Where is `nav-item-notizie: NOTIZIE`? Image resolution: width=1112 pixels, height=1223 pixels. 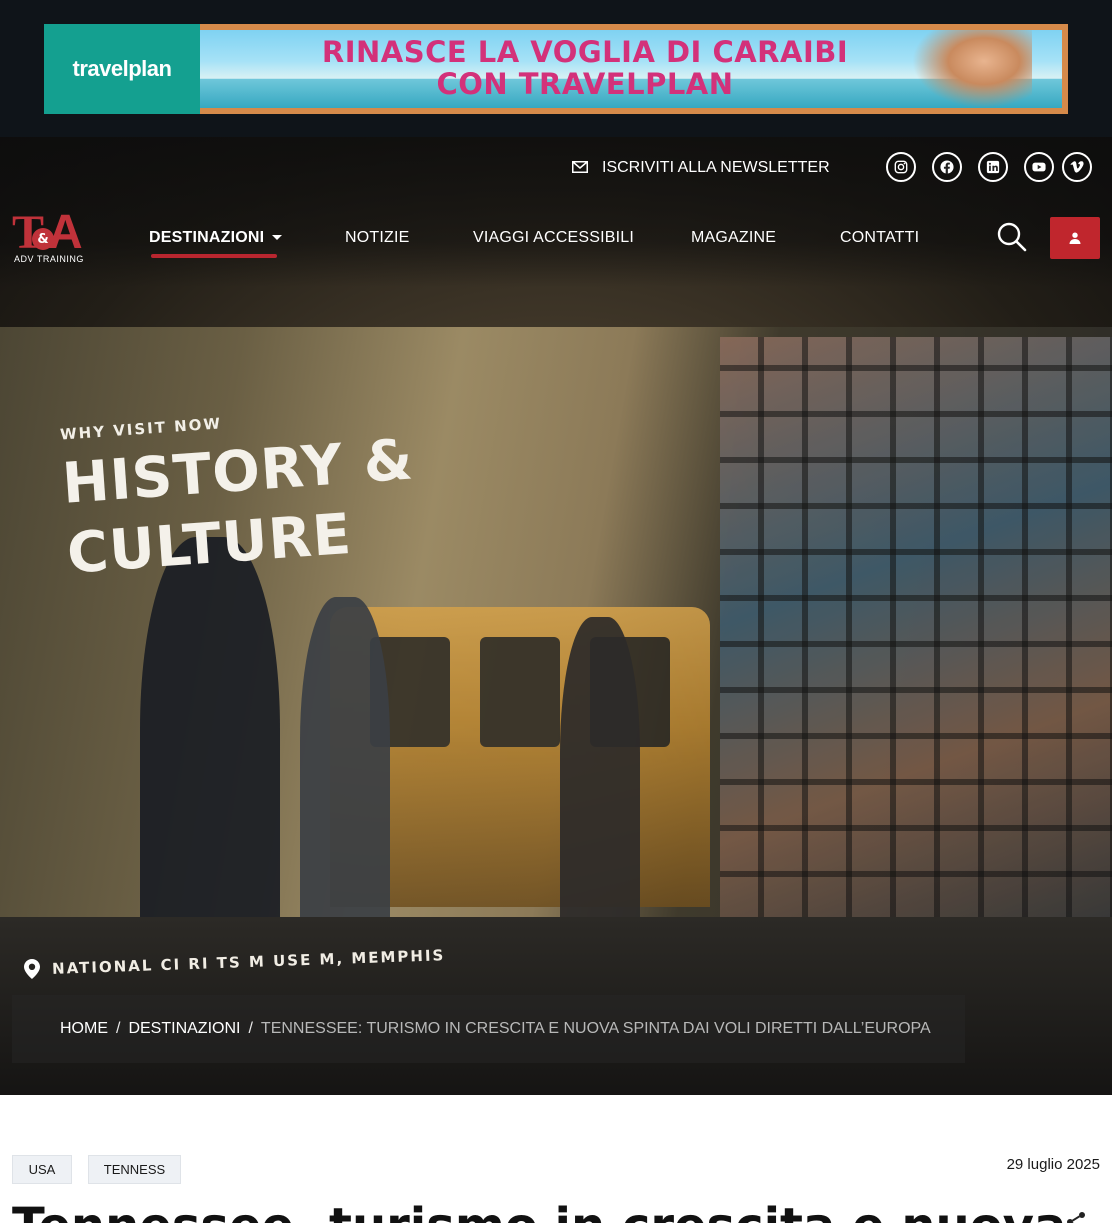 nav-item-notizie: NOTIZIE is located at coordinates (377, 238).